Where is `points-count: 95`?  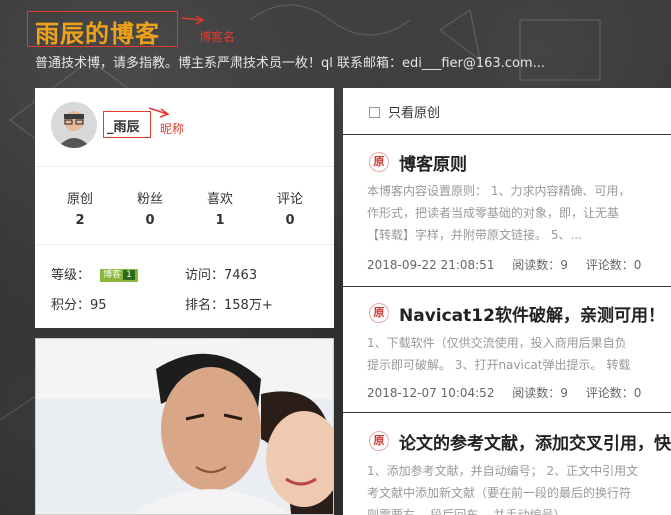 points-count: 95 is located at coordinates (98, 305).